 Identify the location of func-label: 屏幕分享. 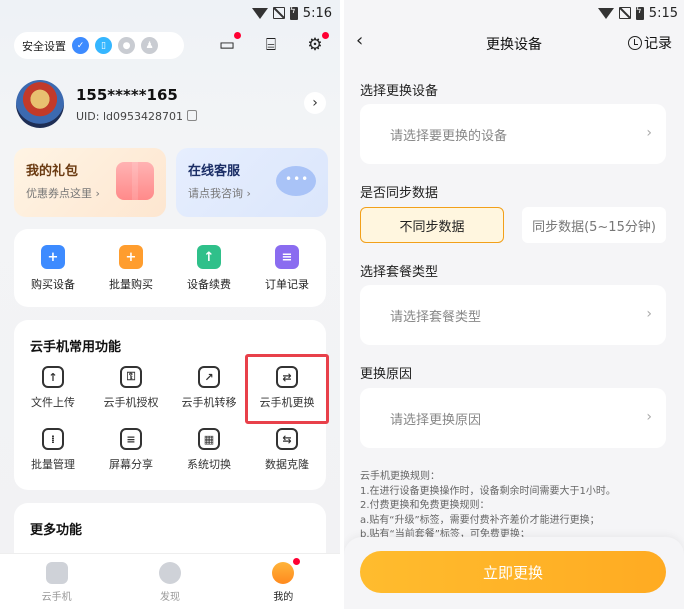
(131, 464).